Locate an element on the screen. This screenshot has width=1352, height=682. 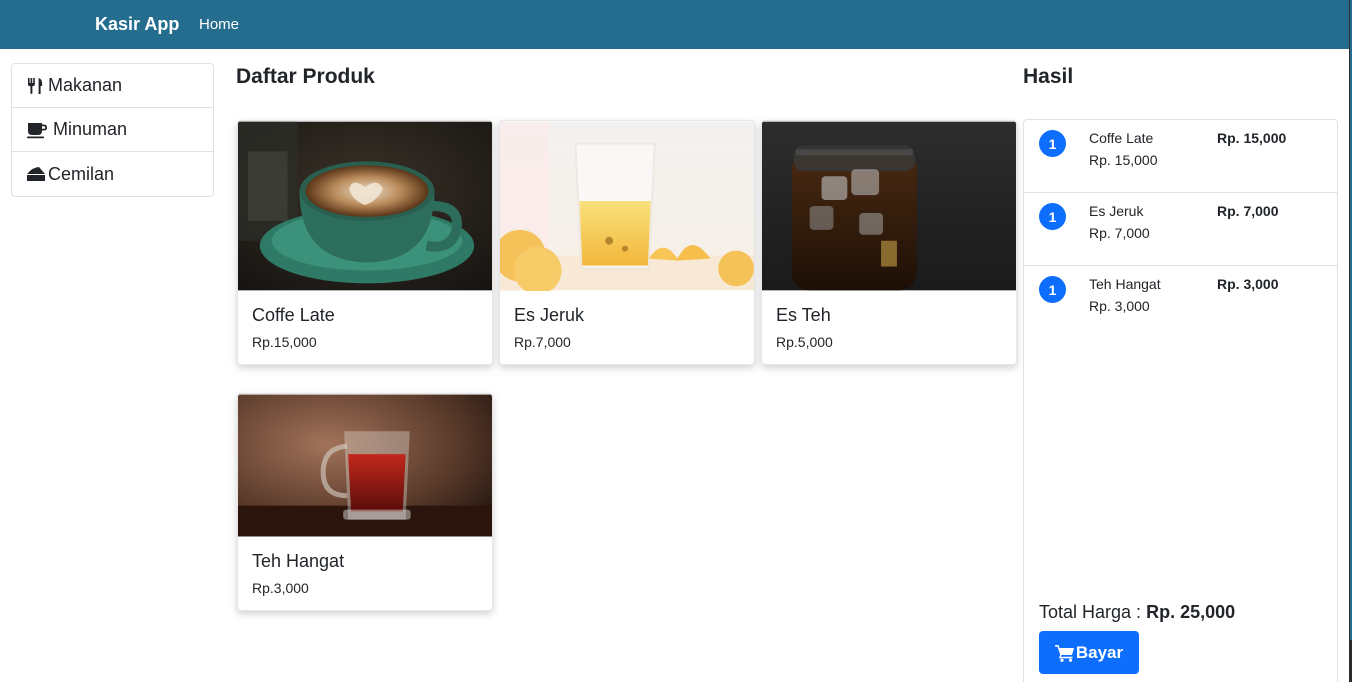
category-item-makanan: Makanan is located at coordinates (112, 86).